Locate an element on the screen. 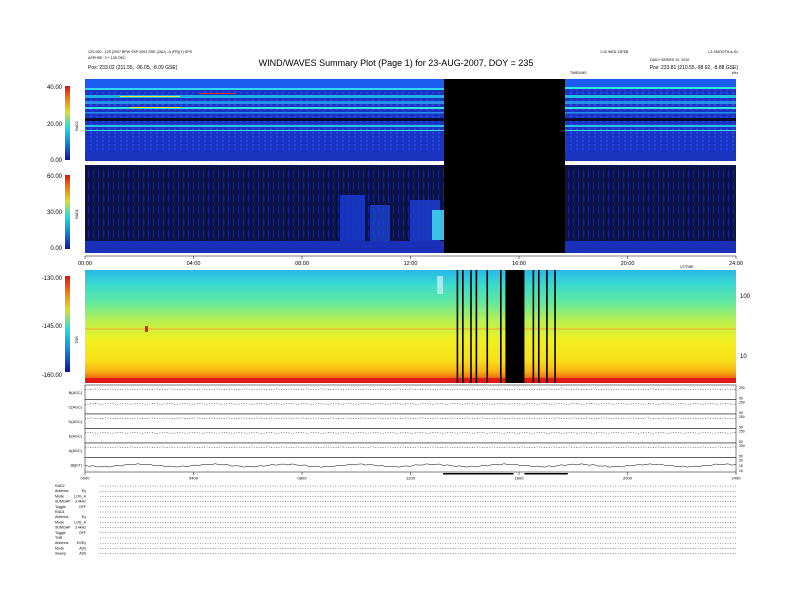 The width and height of the screenshot is (792, 612). tnr-tick-top: -130.00 is located at coordinates (52, 279).